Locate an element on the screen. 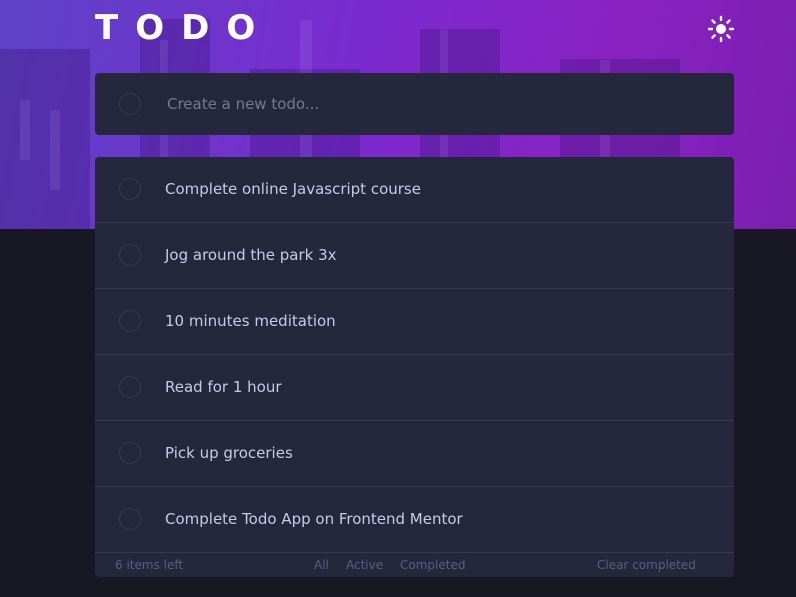 Image resolution: width=796 pixels, height=597 pixels. filter-all: All is located at coordinates (321, 565).